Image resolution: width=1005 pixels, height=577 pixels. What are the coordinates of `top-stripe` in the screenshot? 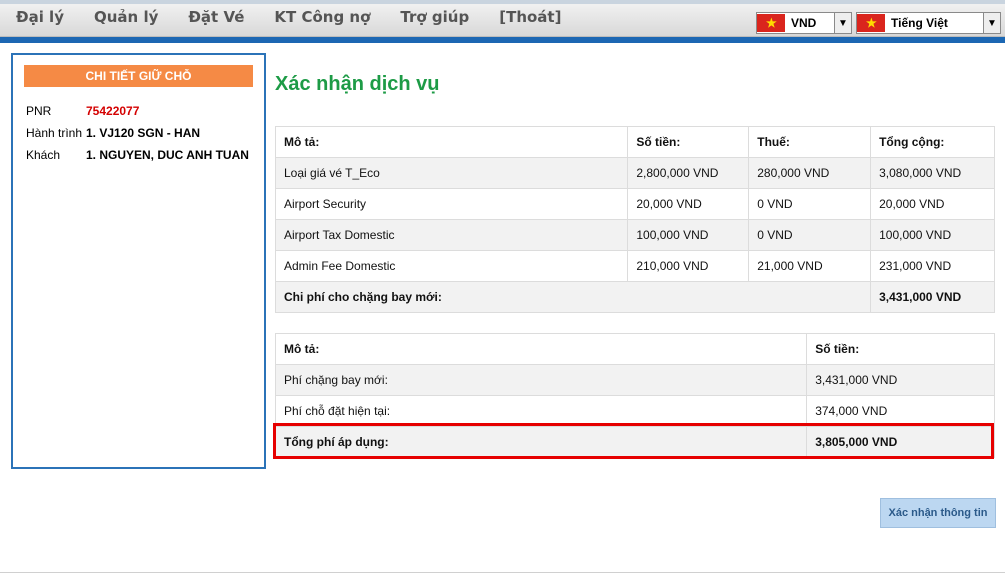 It's located at (502, 2).